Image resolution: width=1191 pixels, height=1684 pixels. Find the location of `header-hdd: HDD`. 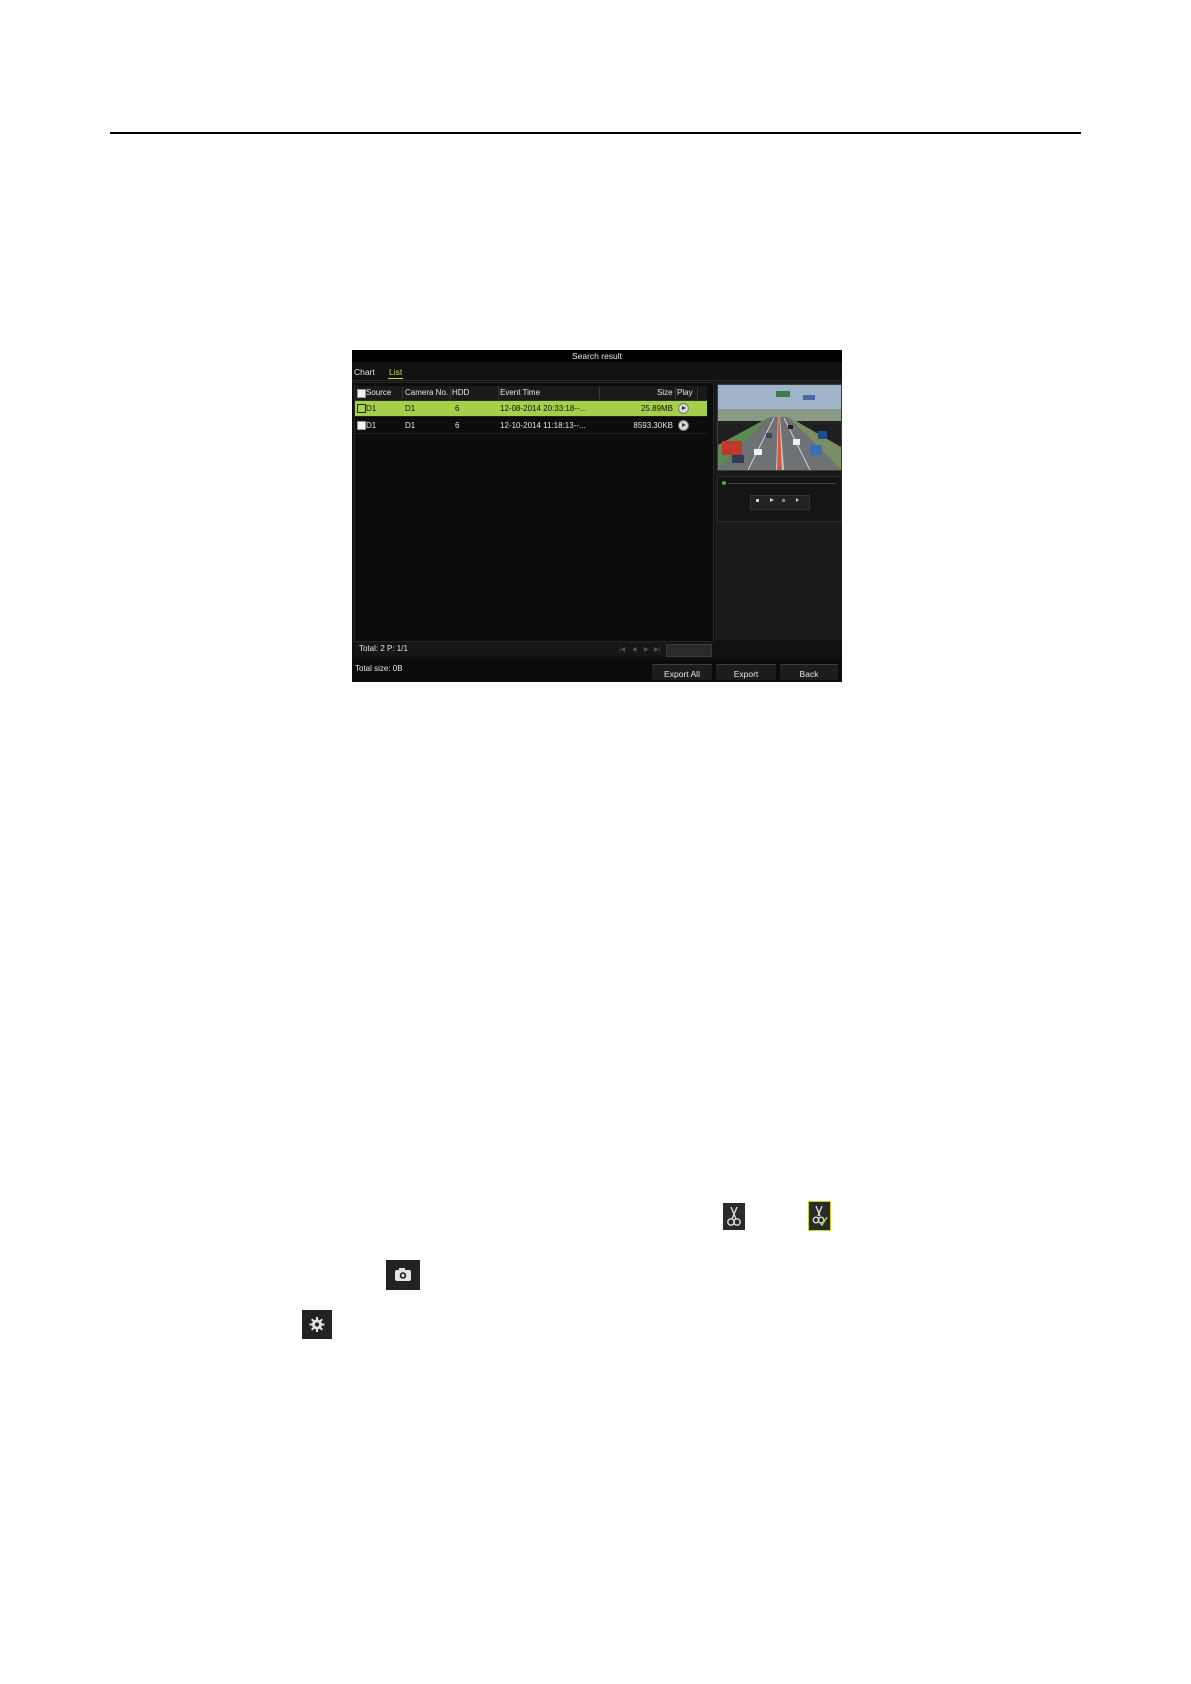

header-hdd: HDD is located at coordinates (460, 393).